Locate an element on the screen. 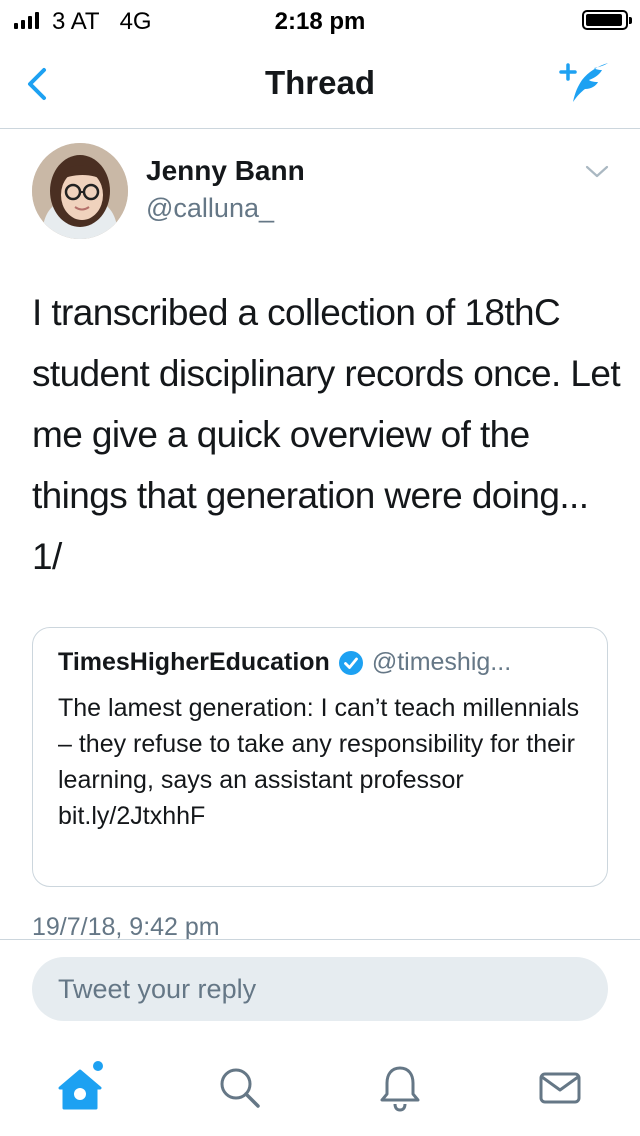 The height and width of the screenshot is (1136, 640). quoted-tweet-link: bit.ly/2JtxhhF is located at coordinates (131, 816).